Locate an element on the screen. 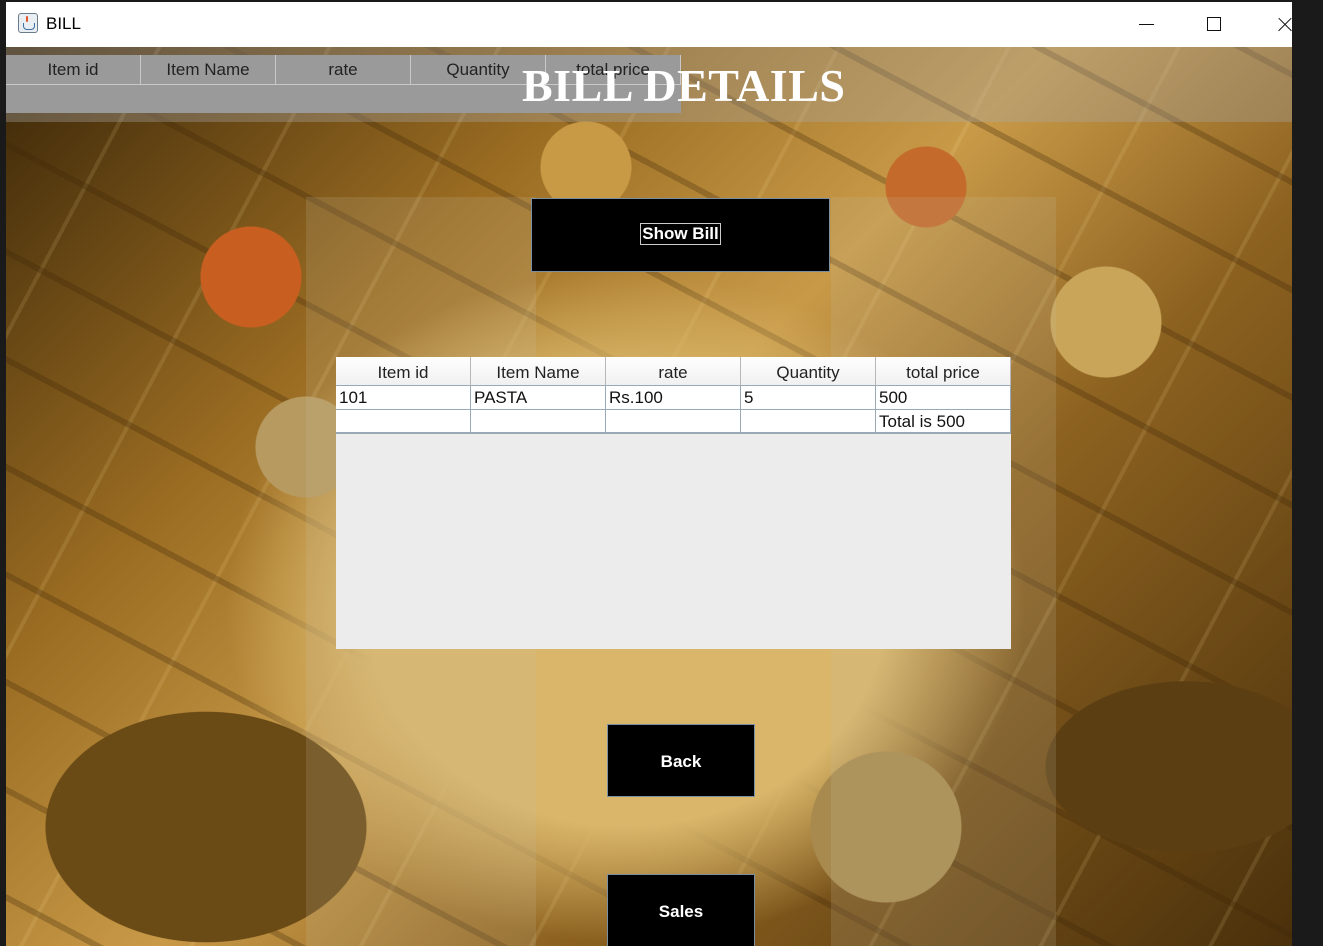 This screenshot has width=1323, height=946. show-bill-button: Show Bill is located at coordinates (680, 235).